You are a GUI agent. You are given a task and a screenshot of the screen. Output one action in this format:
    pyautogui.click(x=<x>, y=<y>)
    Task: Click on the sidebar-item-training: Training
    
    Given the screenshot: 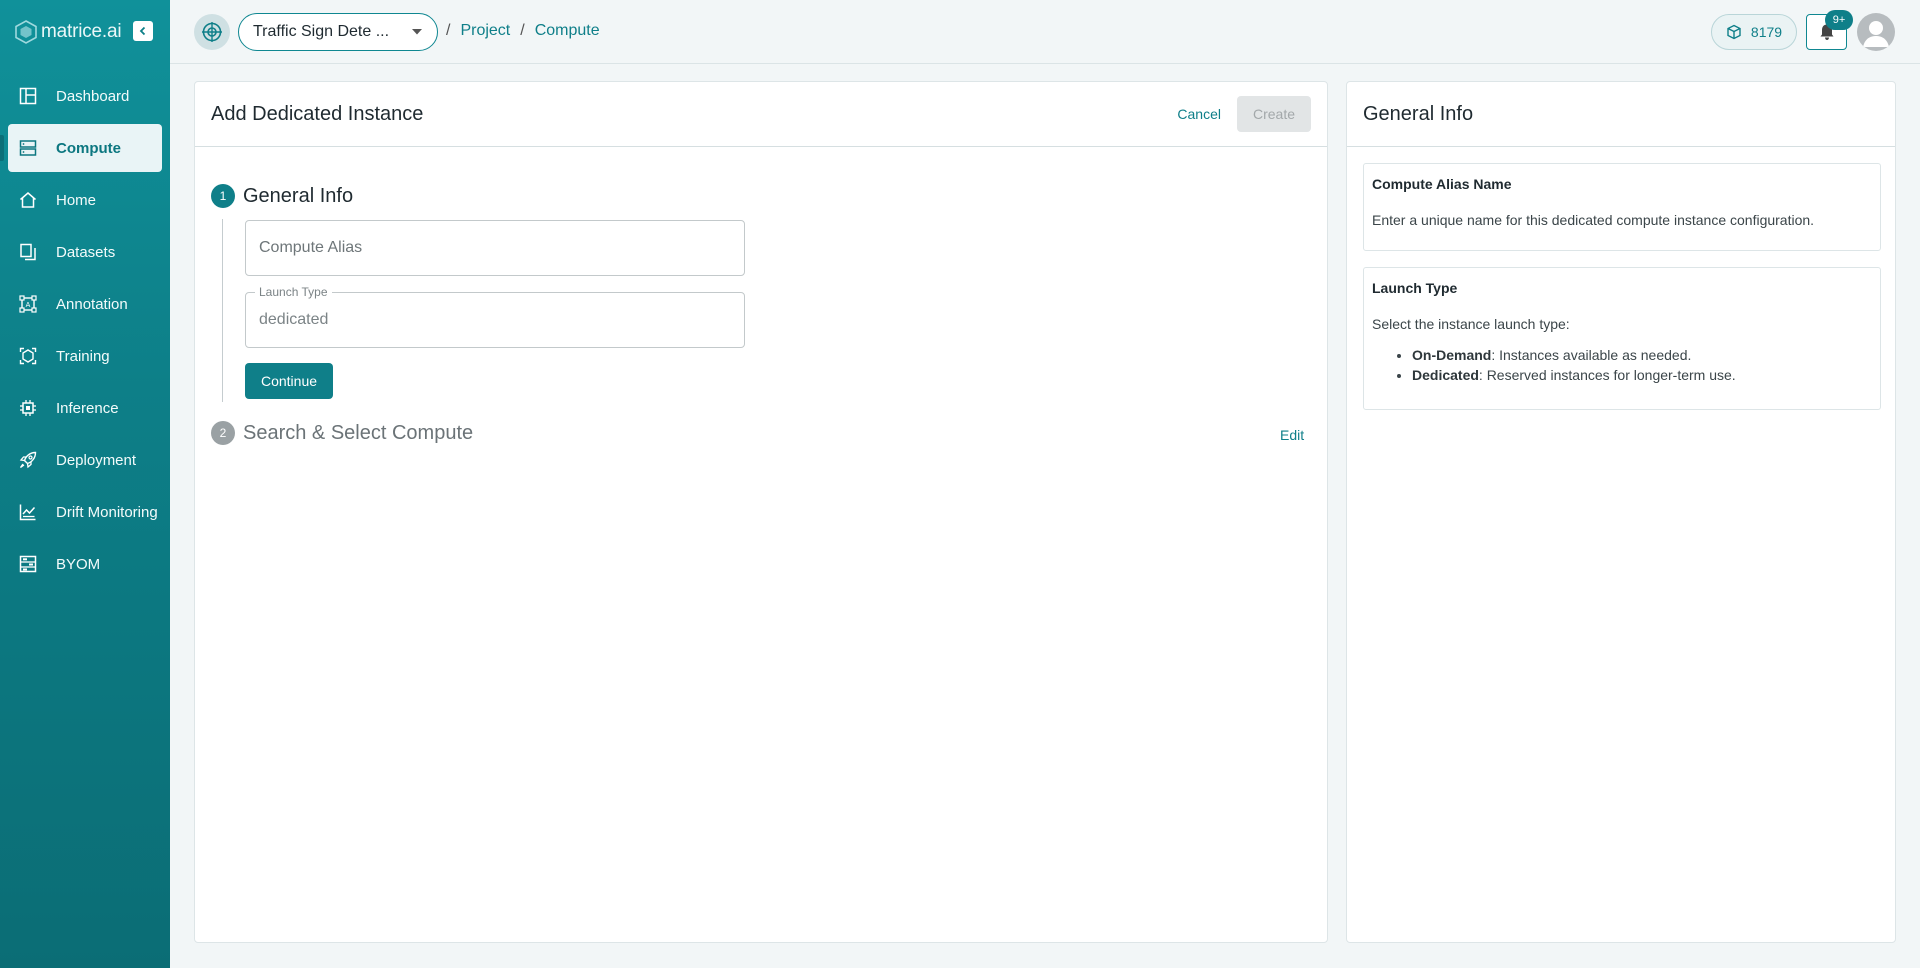 What is the action you would take?
    pyautogui.click(x=85, y=356)
    